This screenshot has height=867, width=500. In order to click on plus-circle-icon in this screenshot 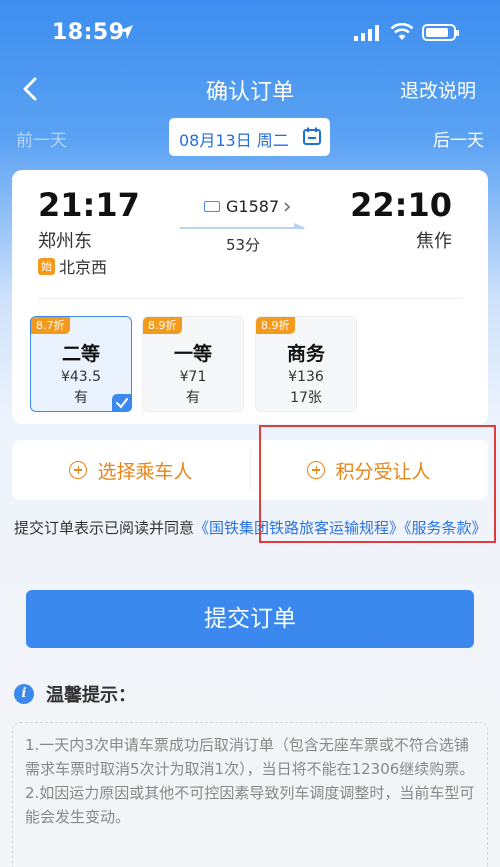, I will do `click(78, 470)`.